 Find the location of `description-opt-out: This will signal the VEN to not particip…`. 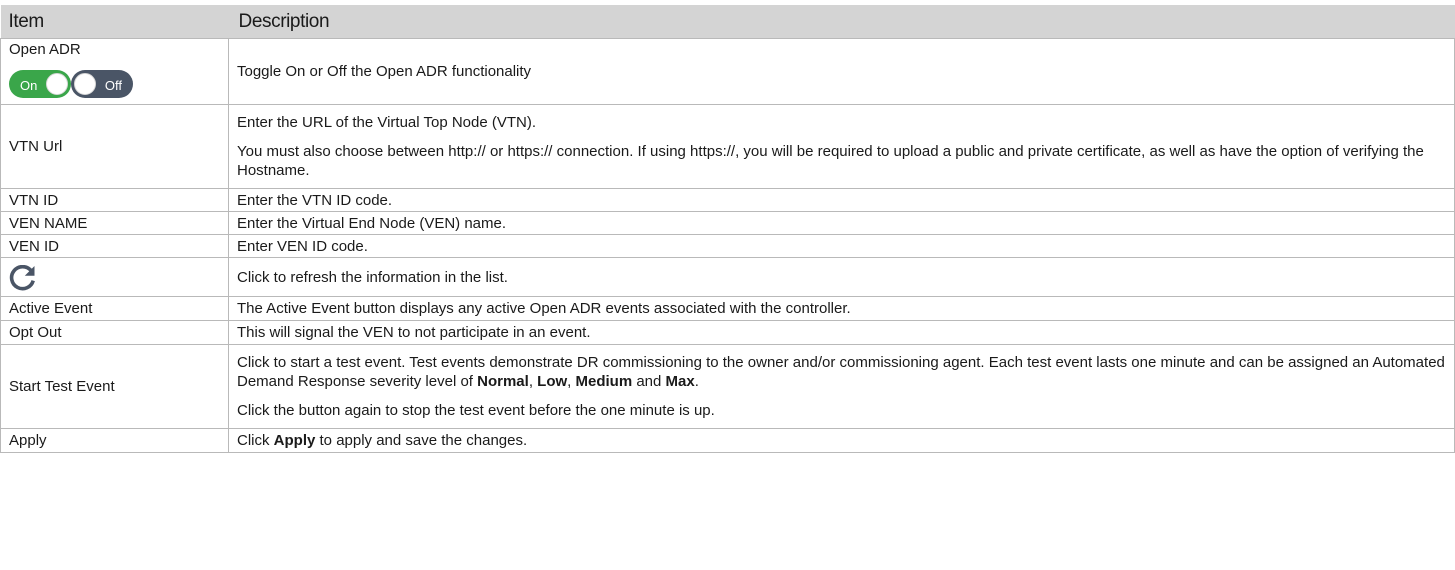

description-opt-out: This will signal the VEN to not particip… is located at coordinates (841, 332).